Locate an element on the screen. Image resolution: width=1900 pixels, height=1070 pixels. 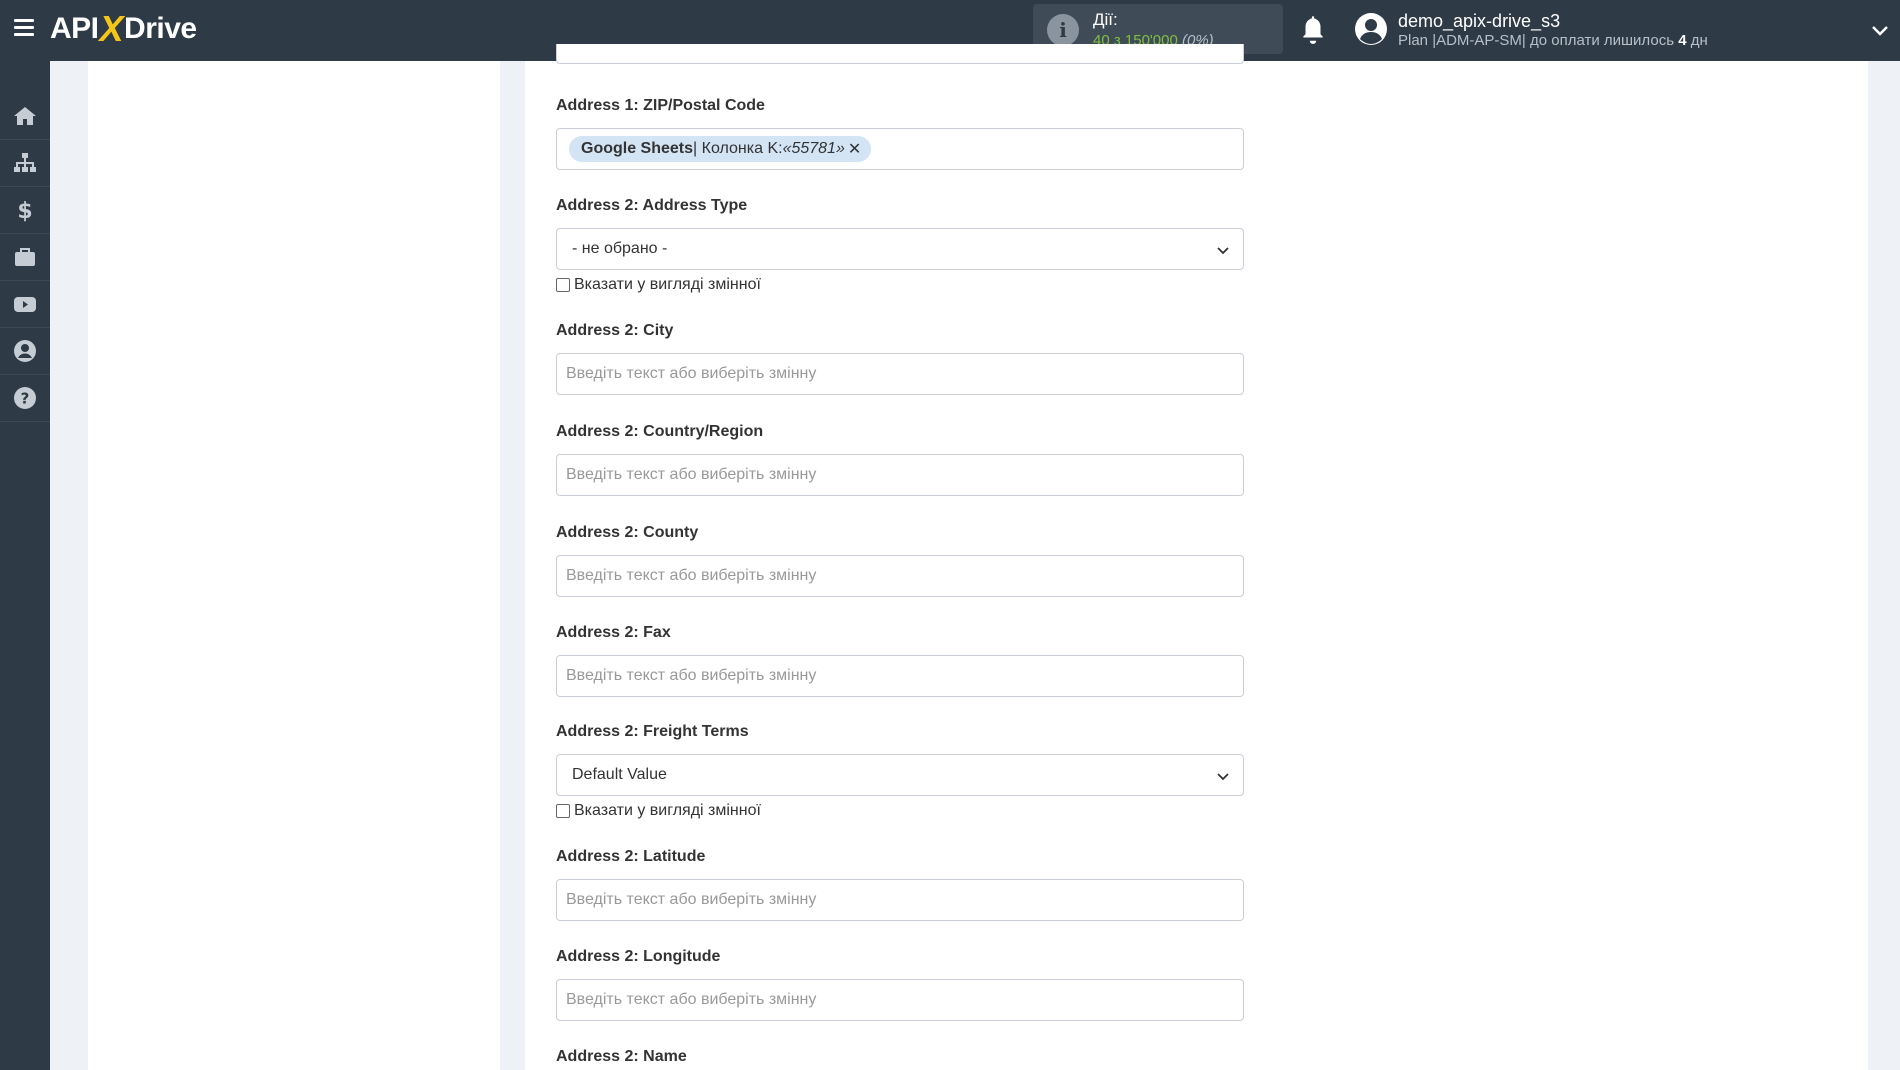
sidebar-item-help: ? is located at coordinates (25, 398).